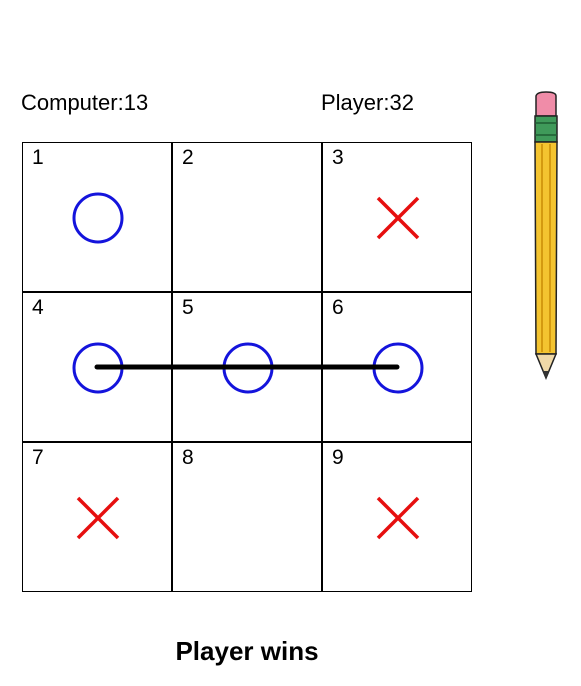  I want to click on pencil-icon, so click(546, 235).